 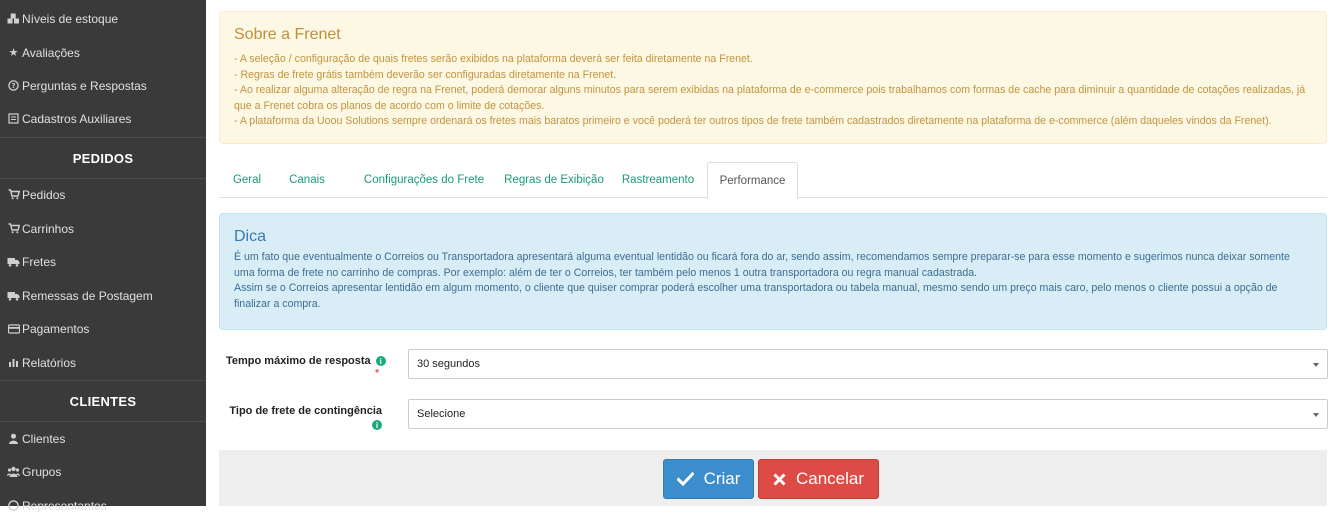 What do you see at coordinates (39, 261) in the screenshot?
I see `sidebar-item-label: Fretes` at bounding box center [39, 261].